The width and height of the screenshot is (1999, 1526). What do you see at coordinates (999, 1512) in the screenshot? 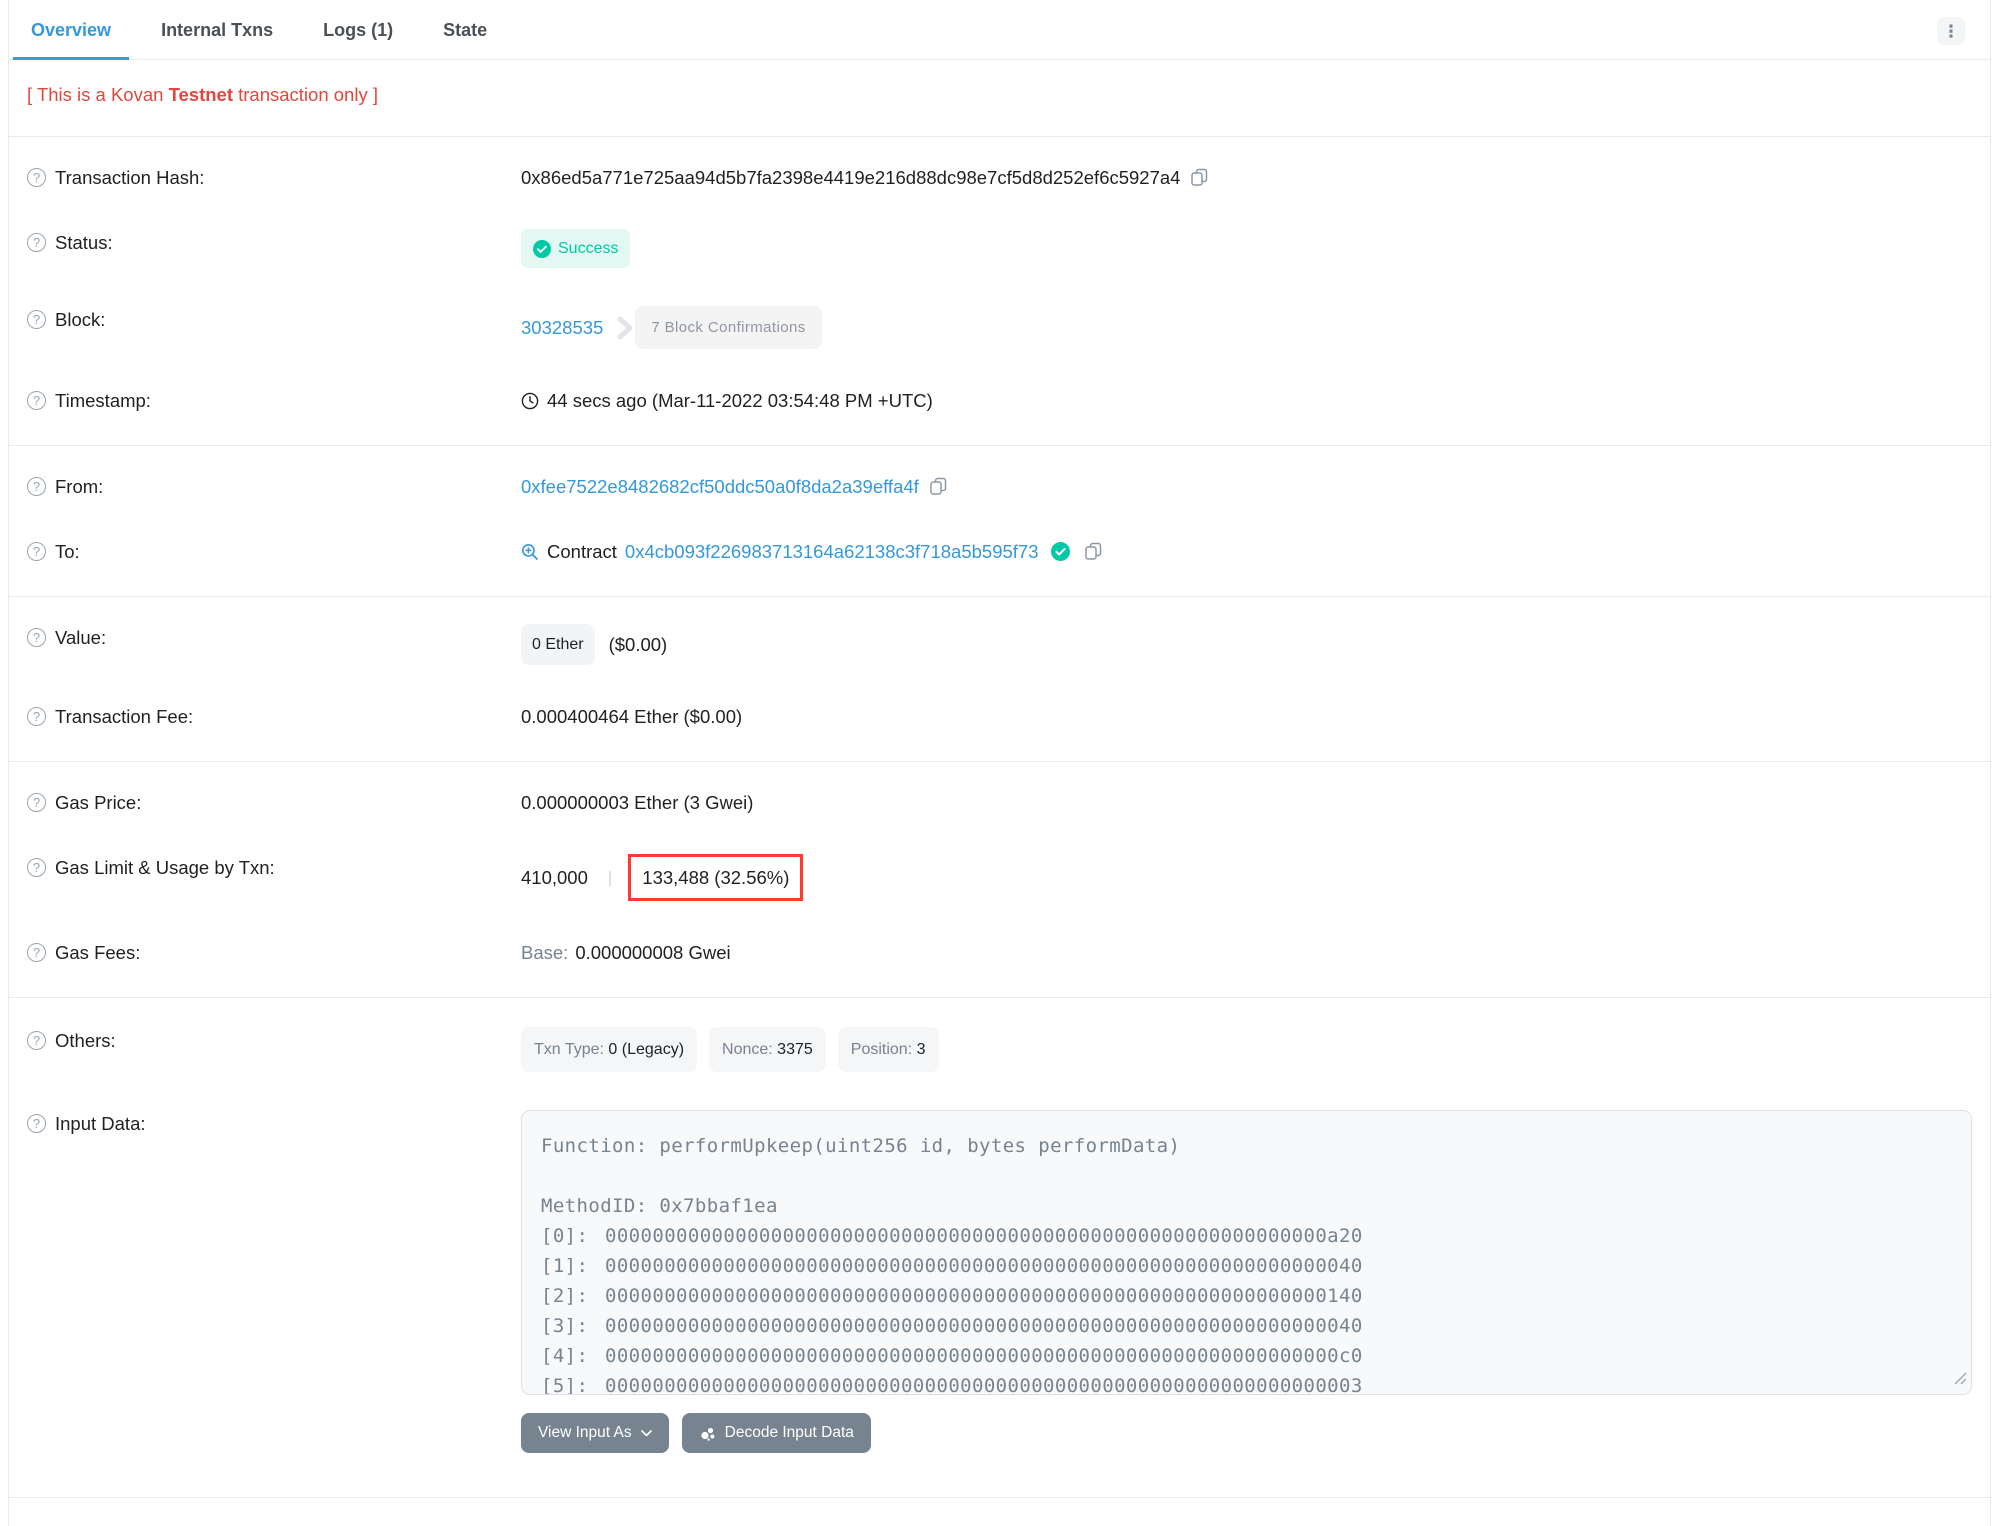
I see `bottom-spacer` at bounding box center [999, 1512].